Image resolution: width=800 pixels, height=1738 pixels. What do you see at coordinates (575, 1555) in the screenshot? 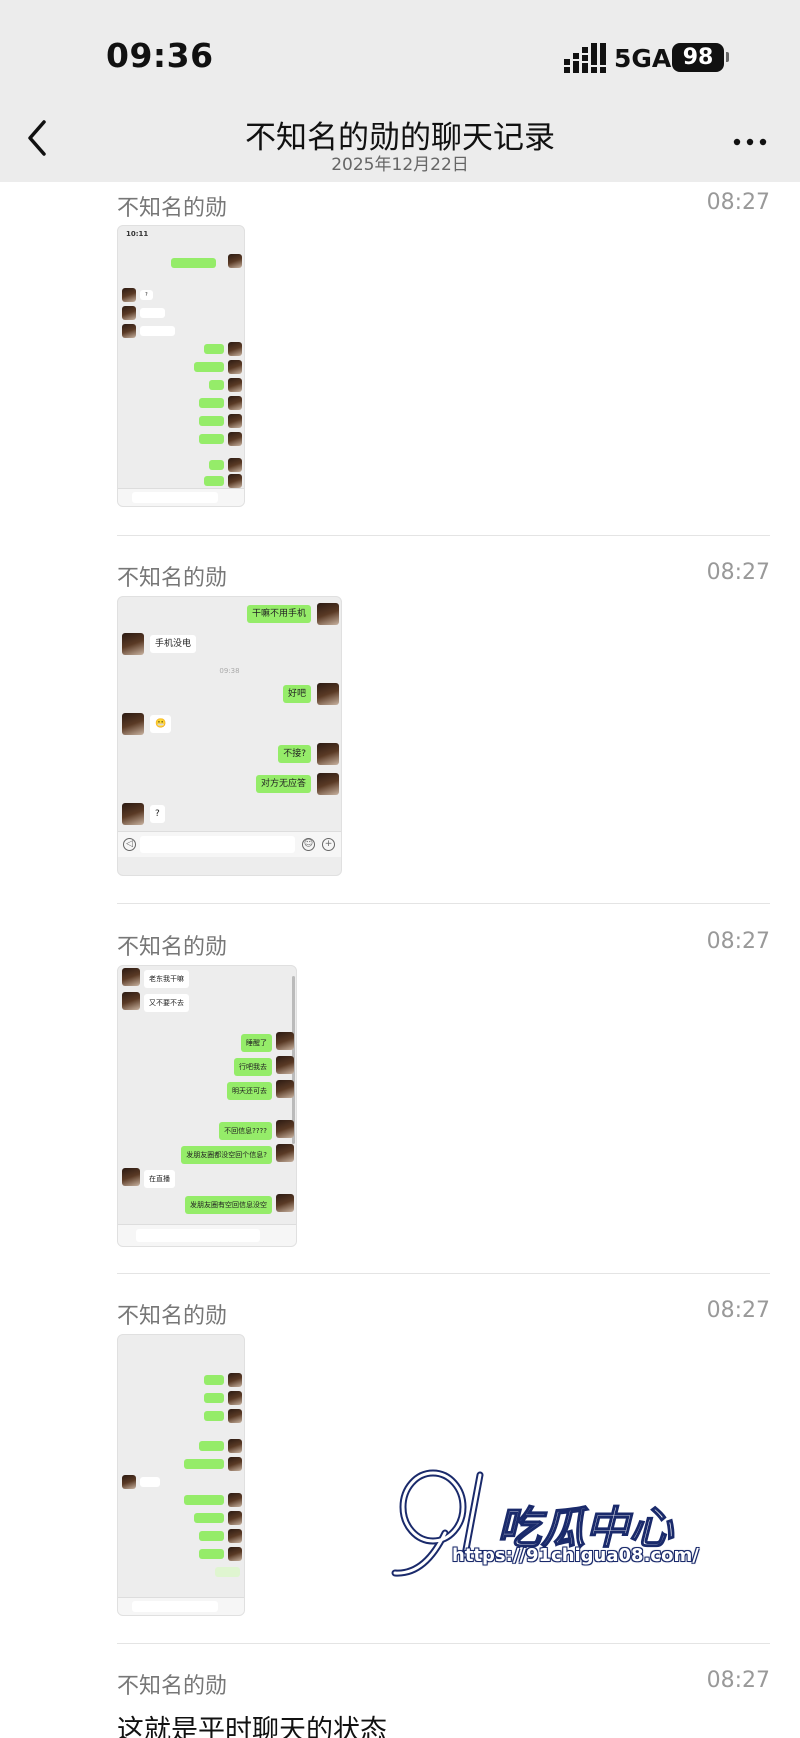
I see `watermark-url: https://91chigua08.com/` at bounding box center [575, 1555].